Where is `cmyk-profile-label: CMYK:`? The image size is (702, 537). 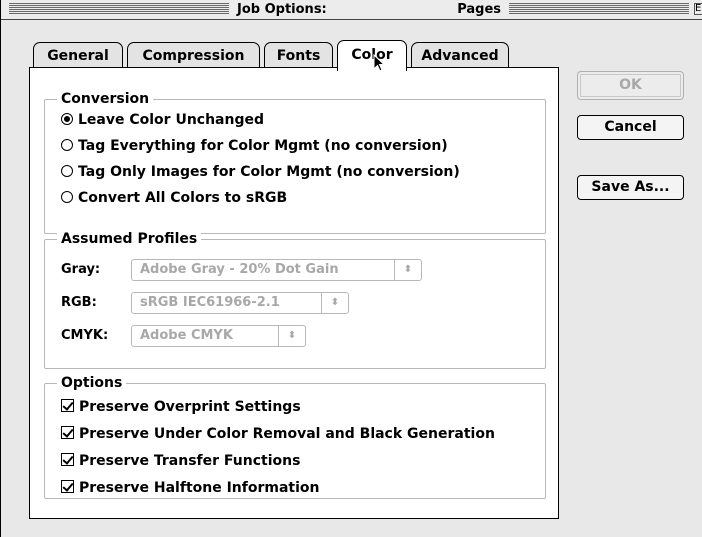 cmyk-profile-label: CMYK: is located at coordinates (85, 335).